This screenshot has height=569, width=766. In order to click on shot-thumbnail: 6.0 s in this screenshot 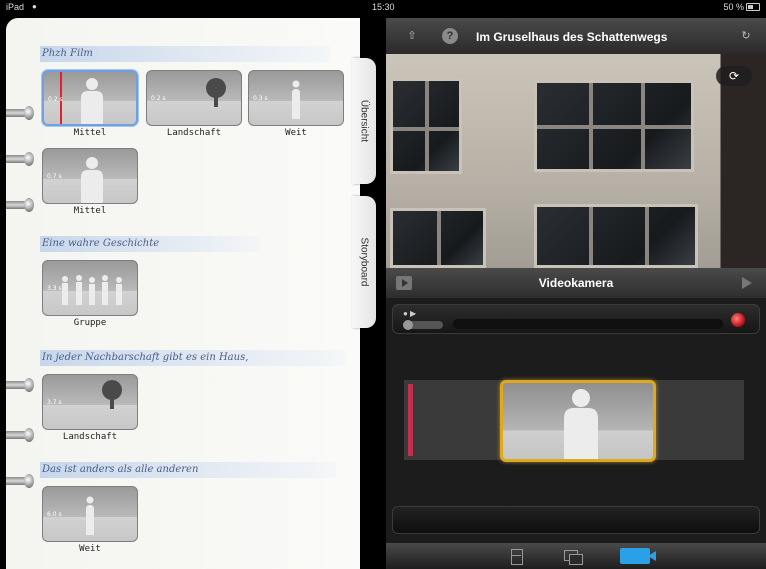, I will do `click(90, 514)`.